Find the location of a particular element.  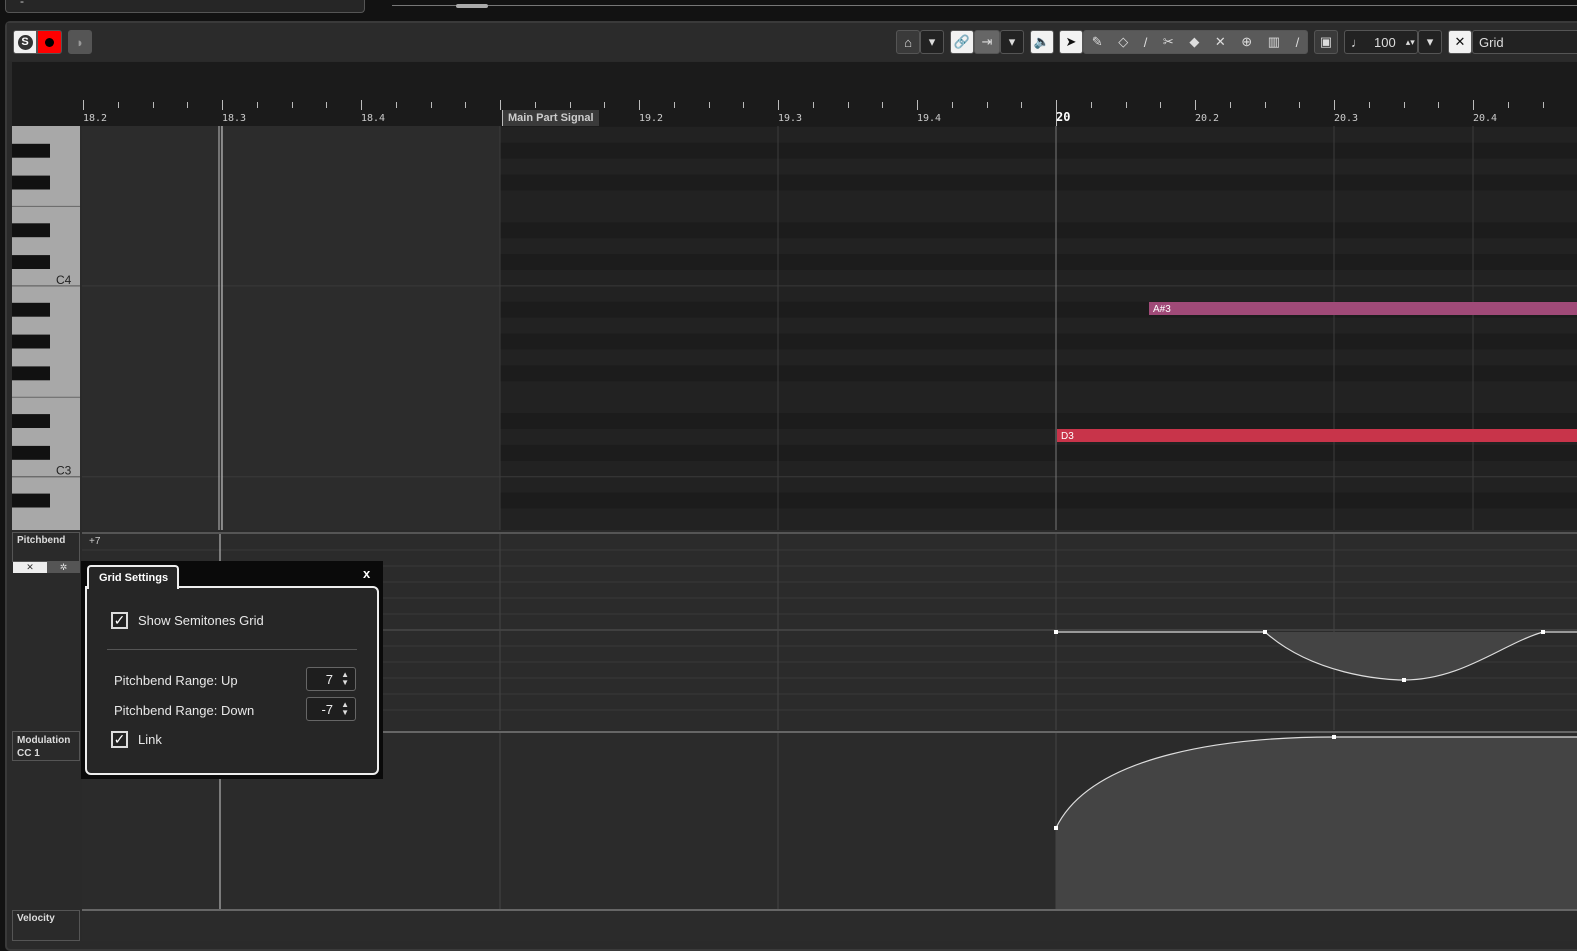

auto-scroll-menu: ▾ is located at coordinates (932, 42).